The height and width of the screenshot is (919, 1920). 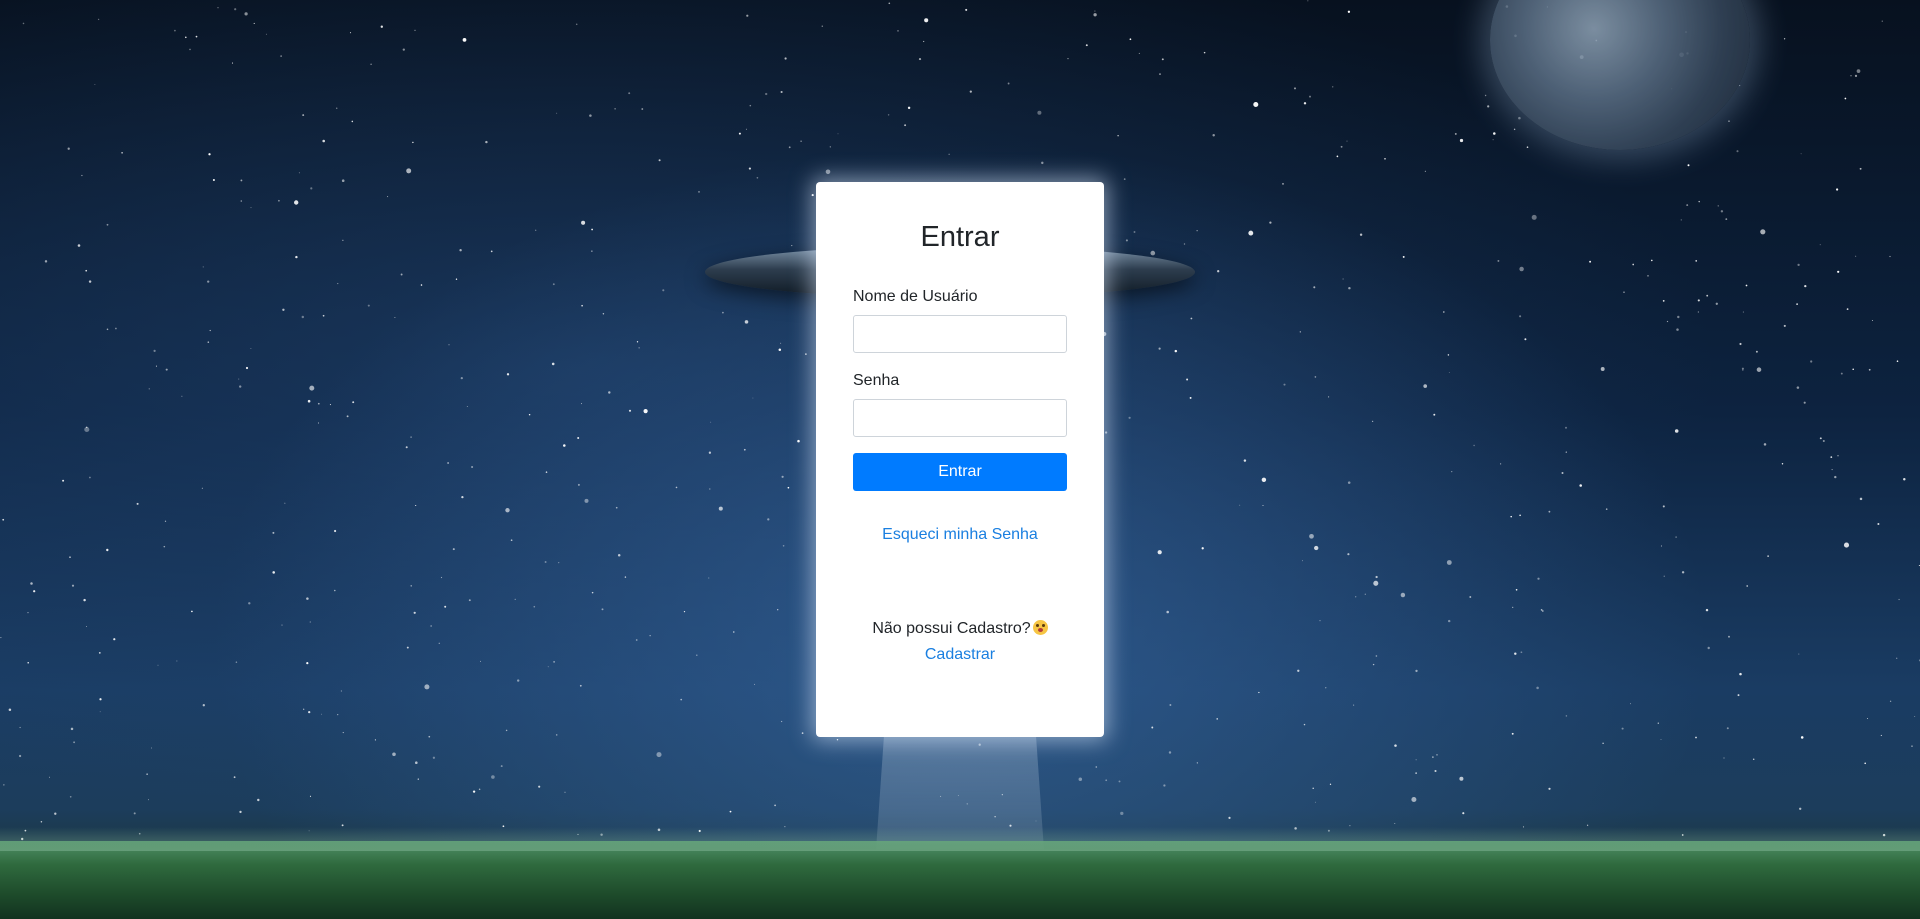 What do you see at coordinates (960, 655) in the screenshot?
I see `signup-link: Cadastrar` at bounding box center [960, 655].